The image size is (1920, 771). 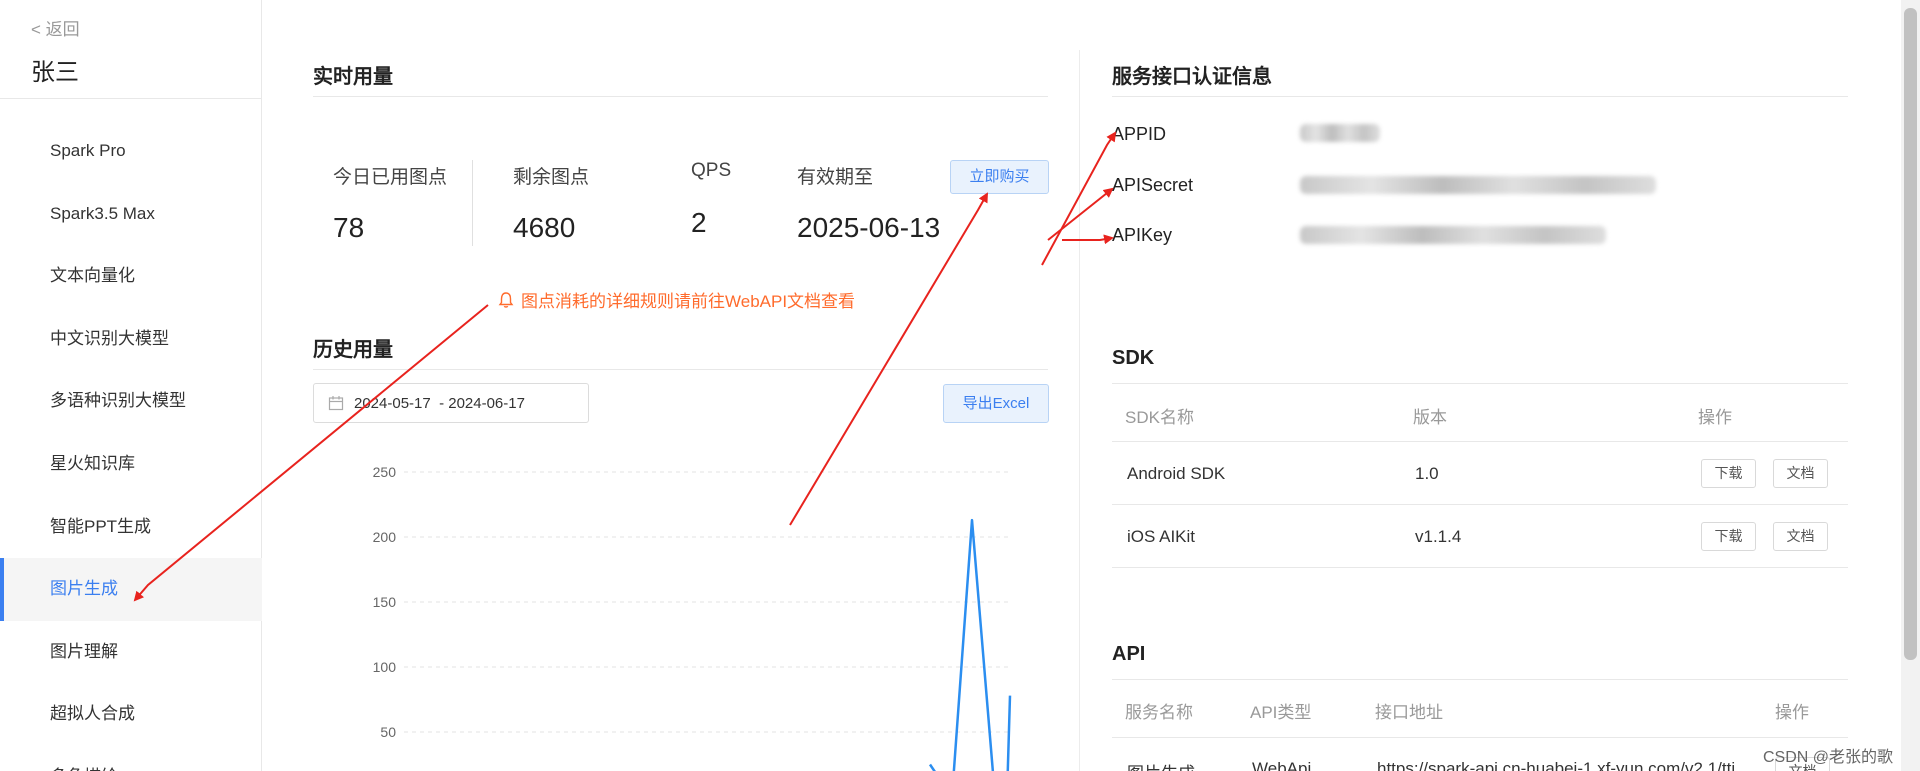 What do you see at coordinates (1159, 712) in the screenshot?
I see `api-header-name: 服务名称` at bounding box center [1159, 712].